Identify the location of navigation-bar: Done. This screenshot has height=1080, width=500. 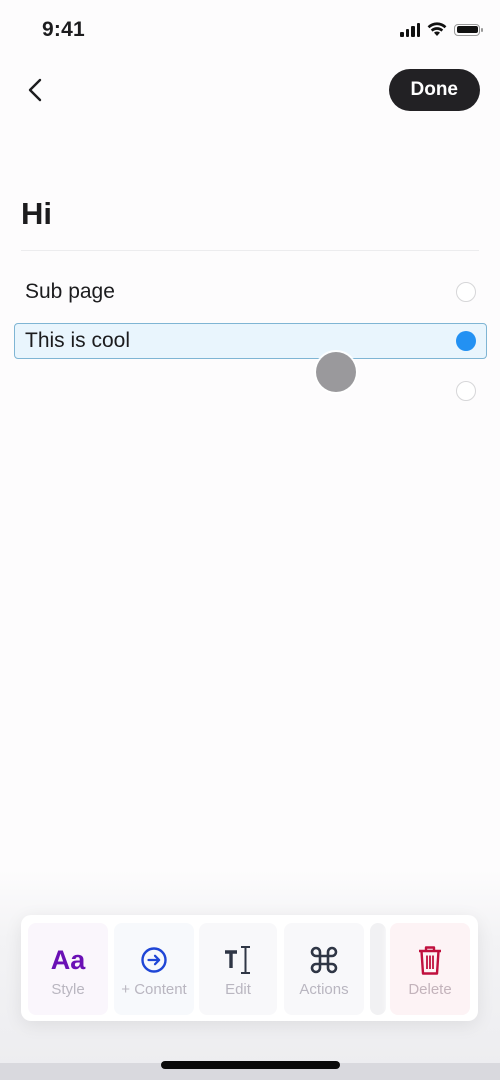
(250, 90).